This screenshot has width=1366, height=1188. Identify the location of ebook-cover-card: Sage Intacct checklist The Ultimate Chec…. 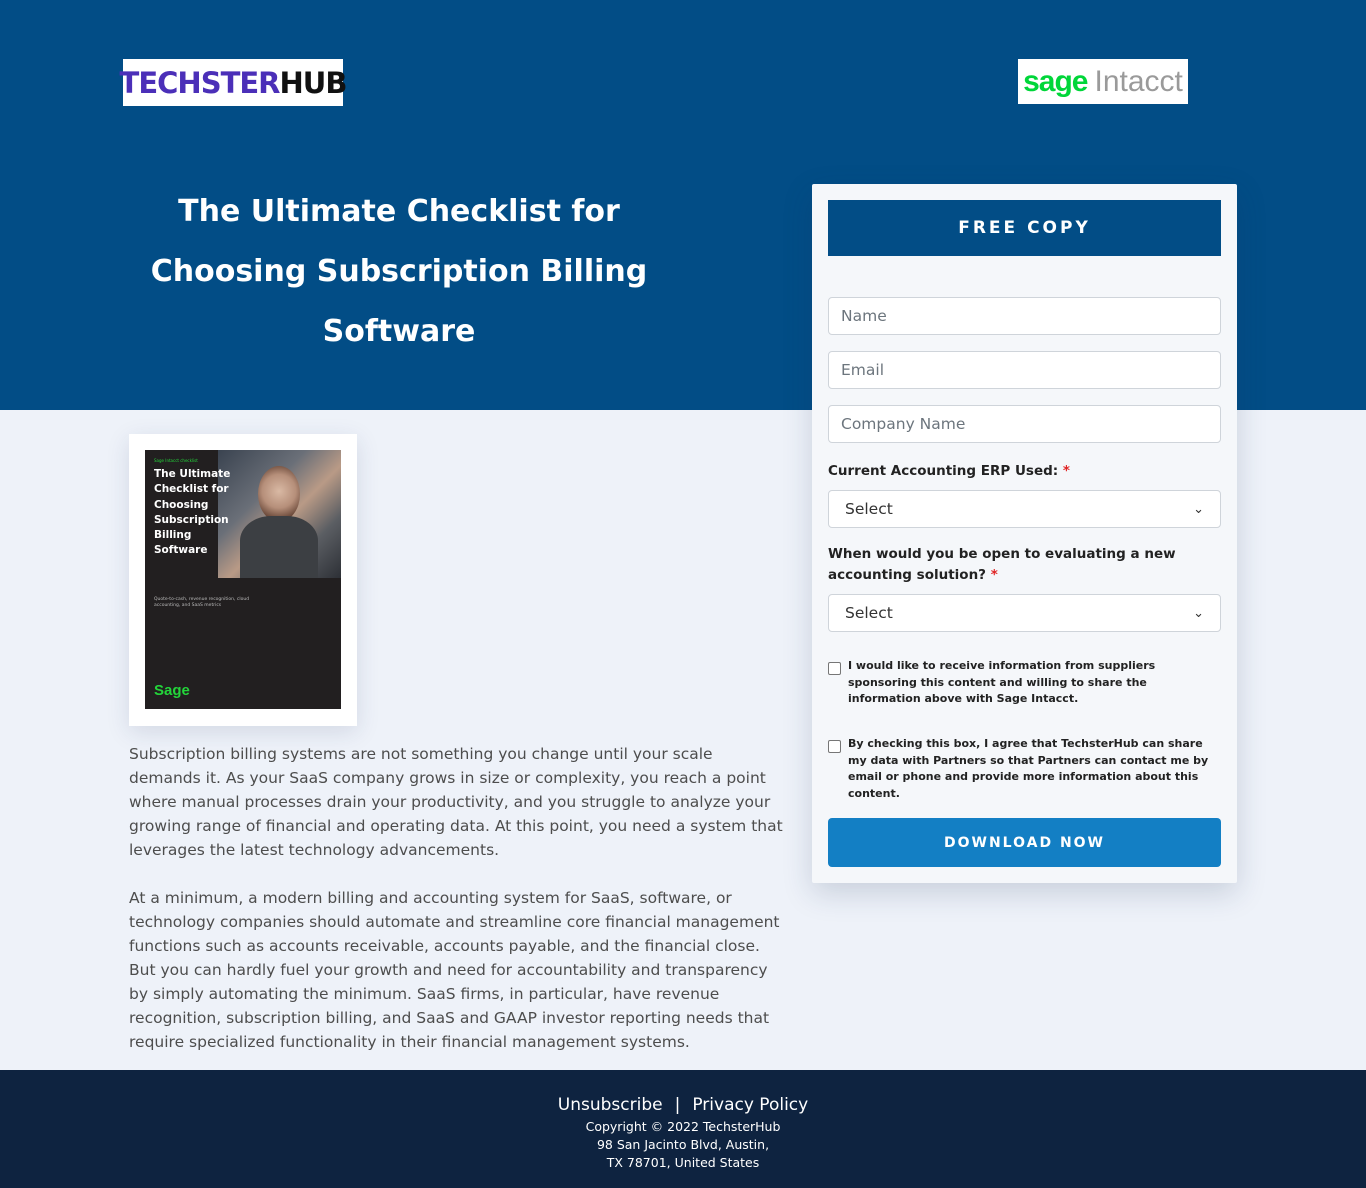
(243, 580).